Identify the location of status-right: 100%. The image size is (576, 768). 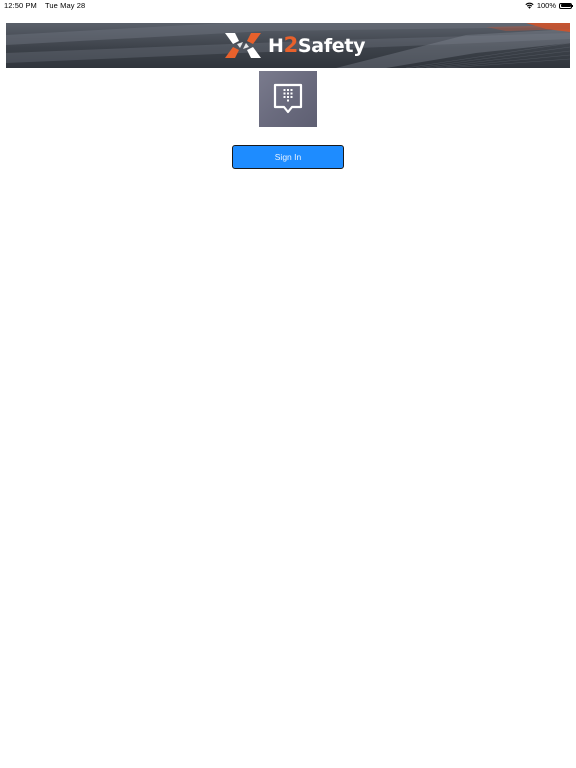
(549, 5).